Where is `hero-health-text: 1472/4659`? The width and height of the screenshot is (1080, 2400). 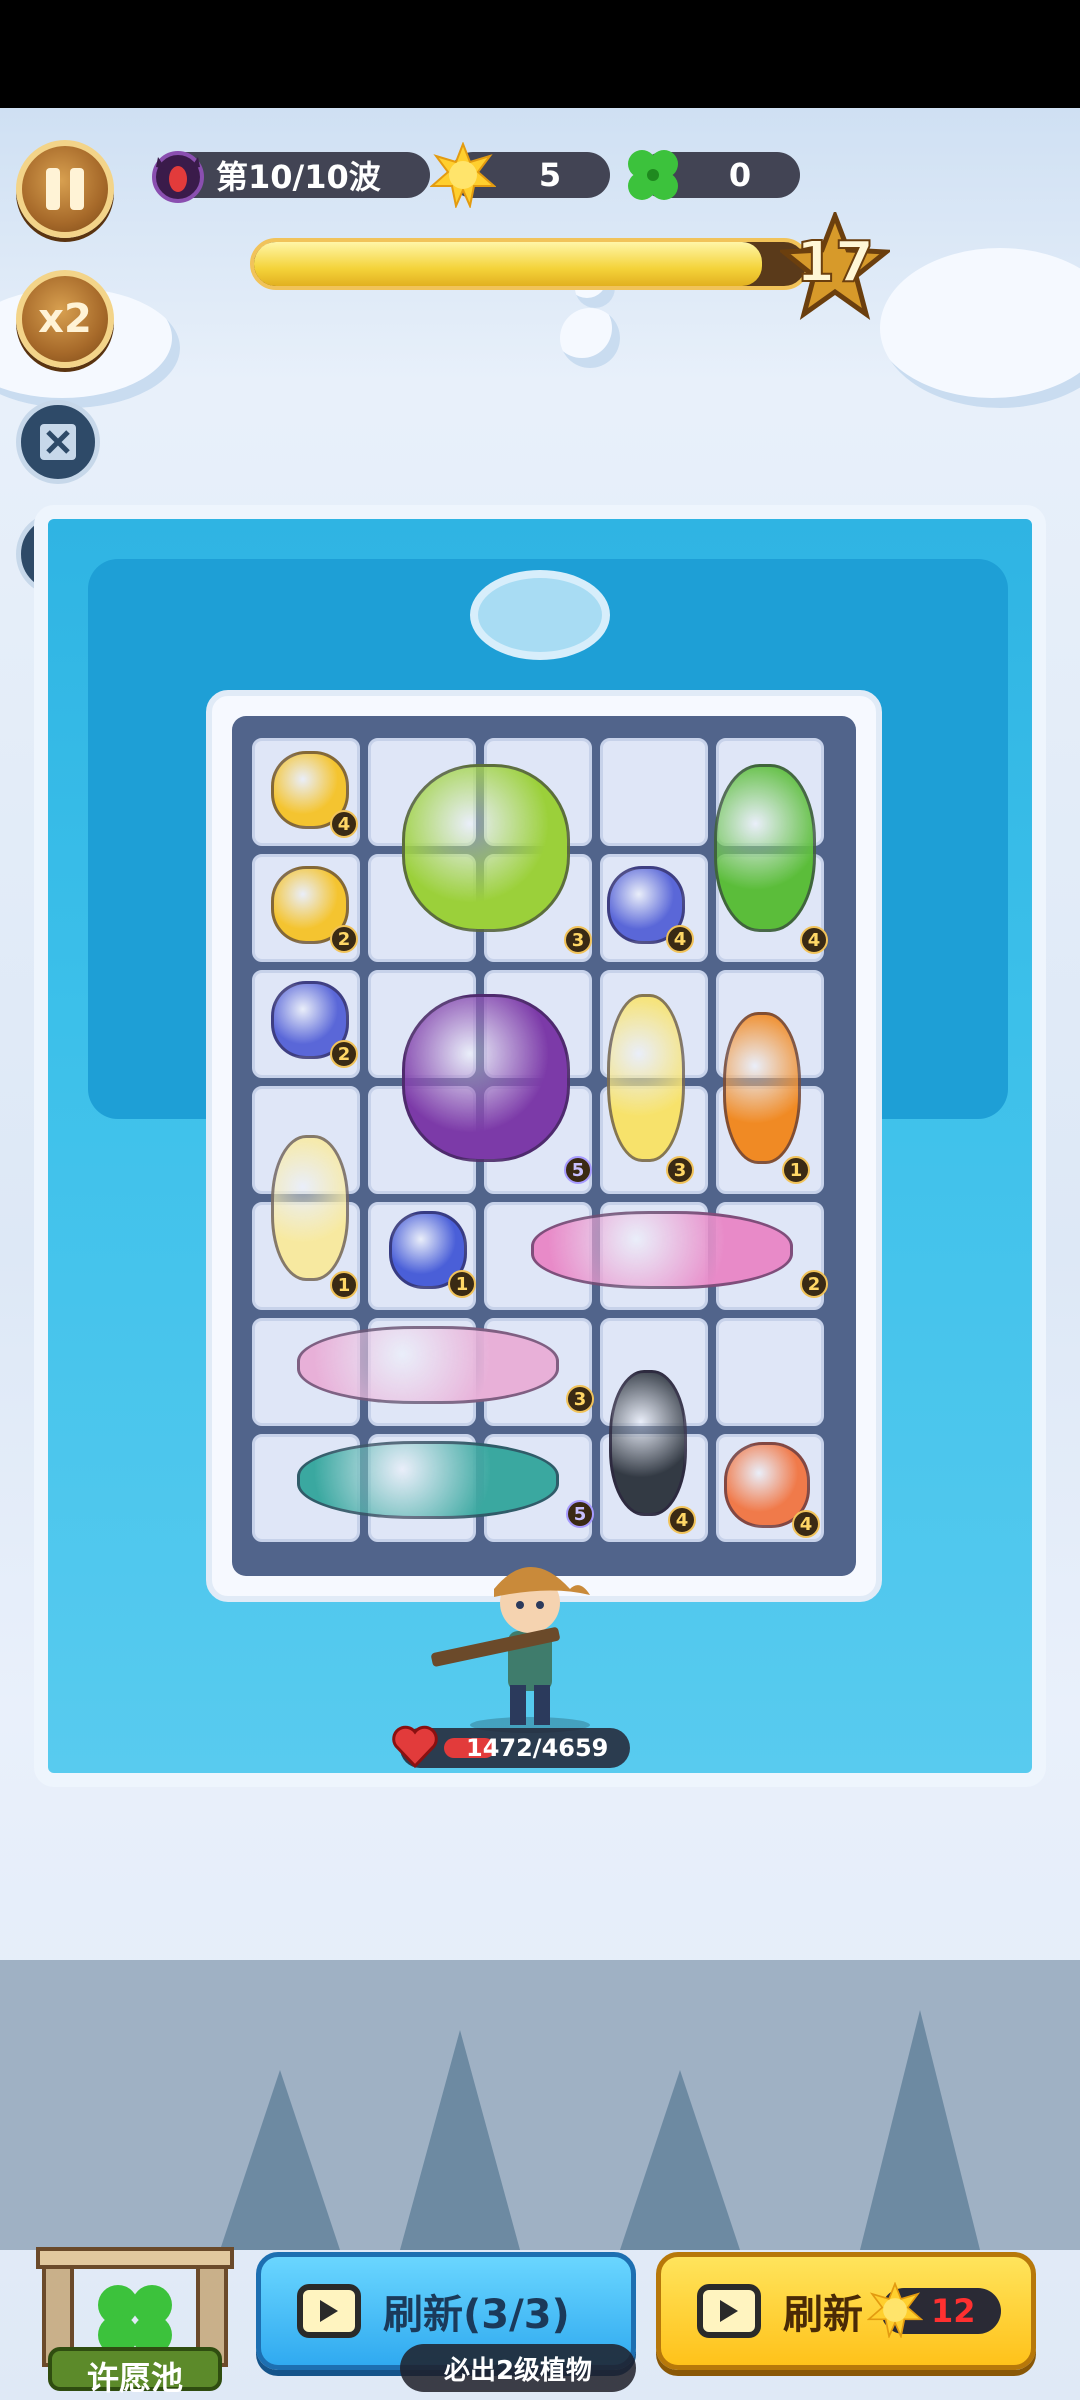 hero-health-text: 1472/4659 is located at coordinates (537, 1748).